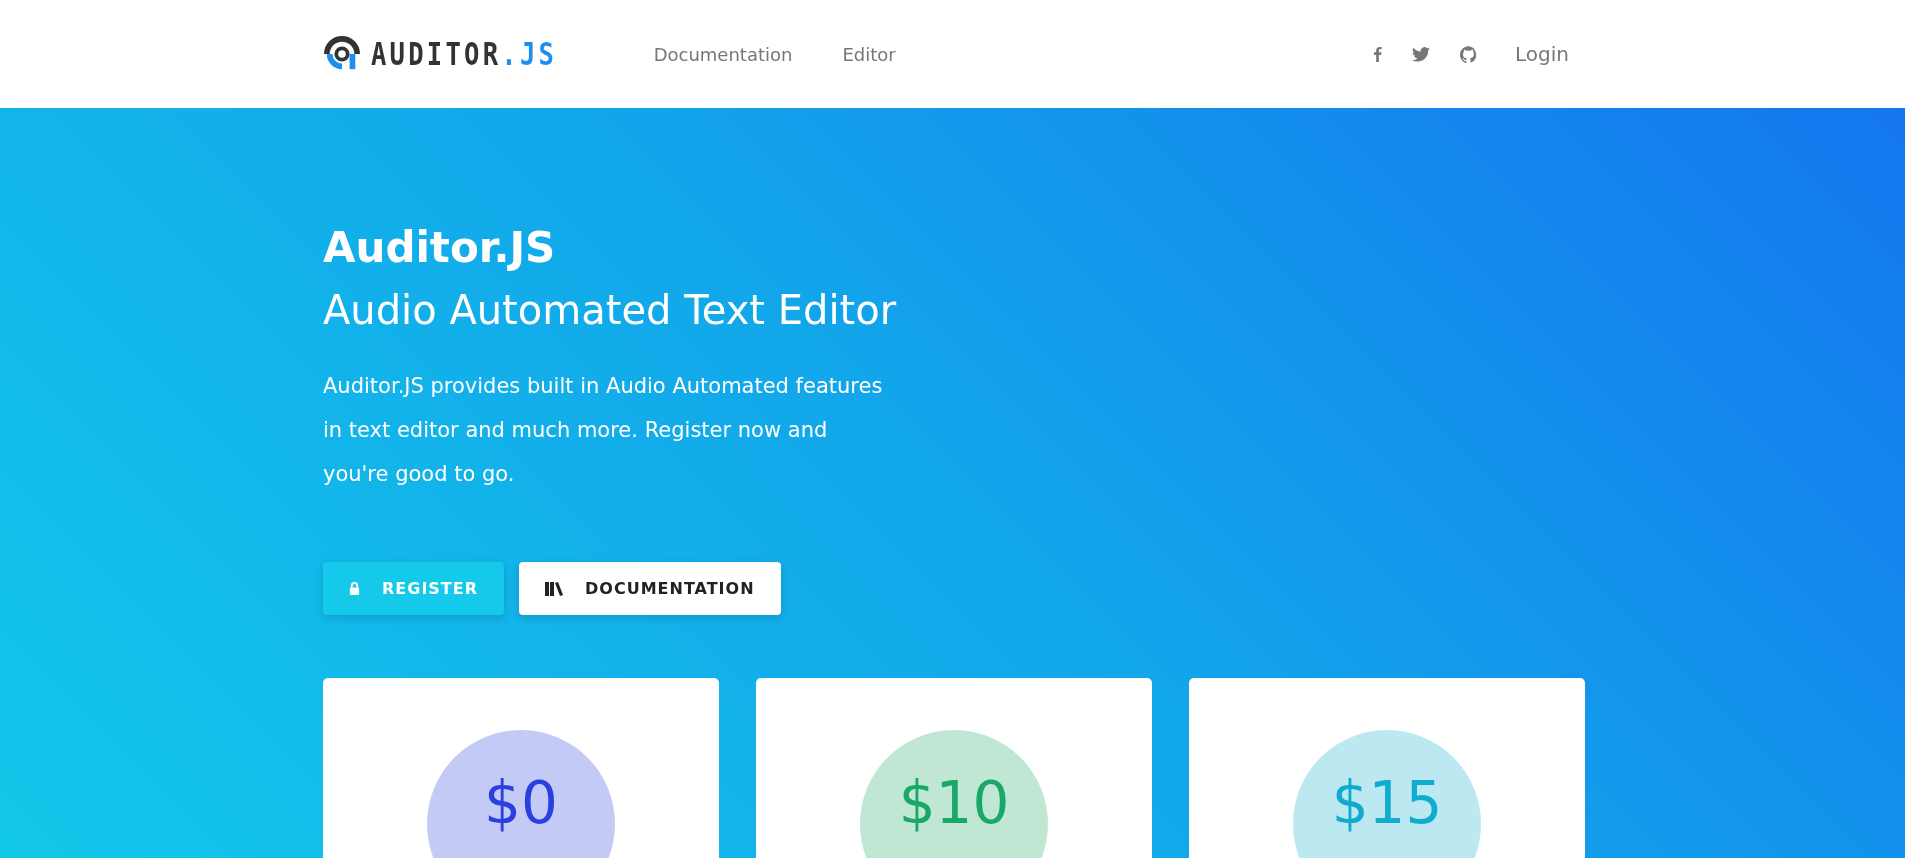 This screenshot has width=1905, height=858. What do you see at coordinates (554, 588) in the screenshot?
I see `books-icon` at bounding box center [554, 588].